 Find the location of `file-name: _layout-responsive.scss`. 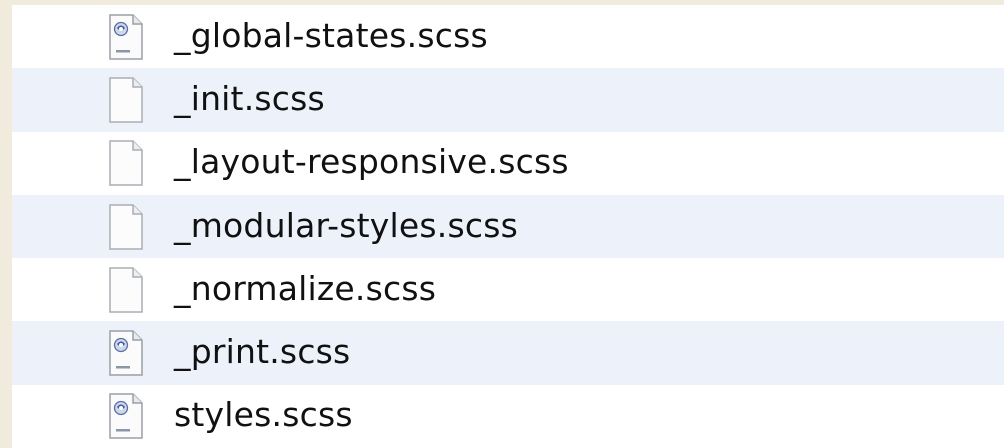

file-name: _layout-responsive.scss is located at coordinates (371, 162).